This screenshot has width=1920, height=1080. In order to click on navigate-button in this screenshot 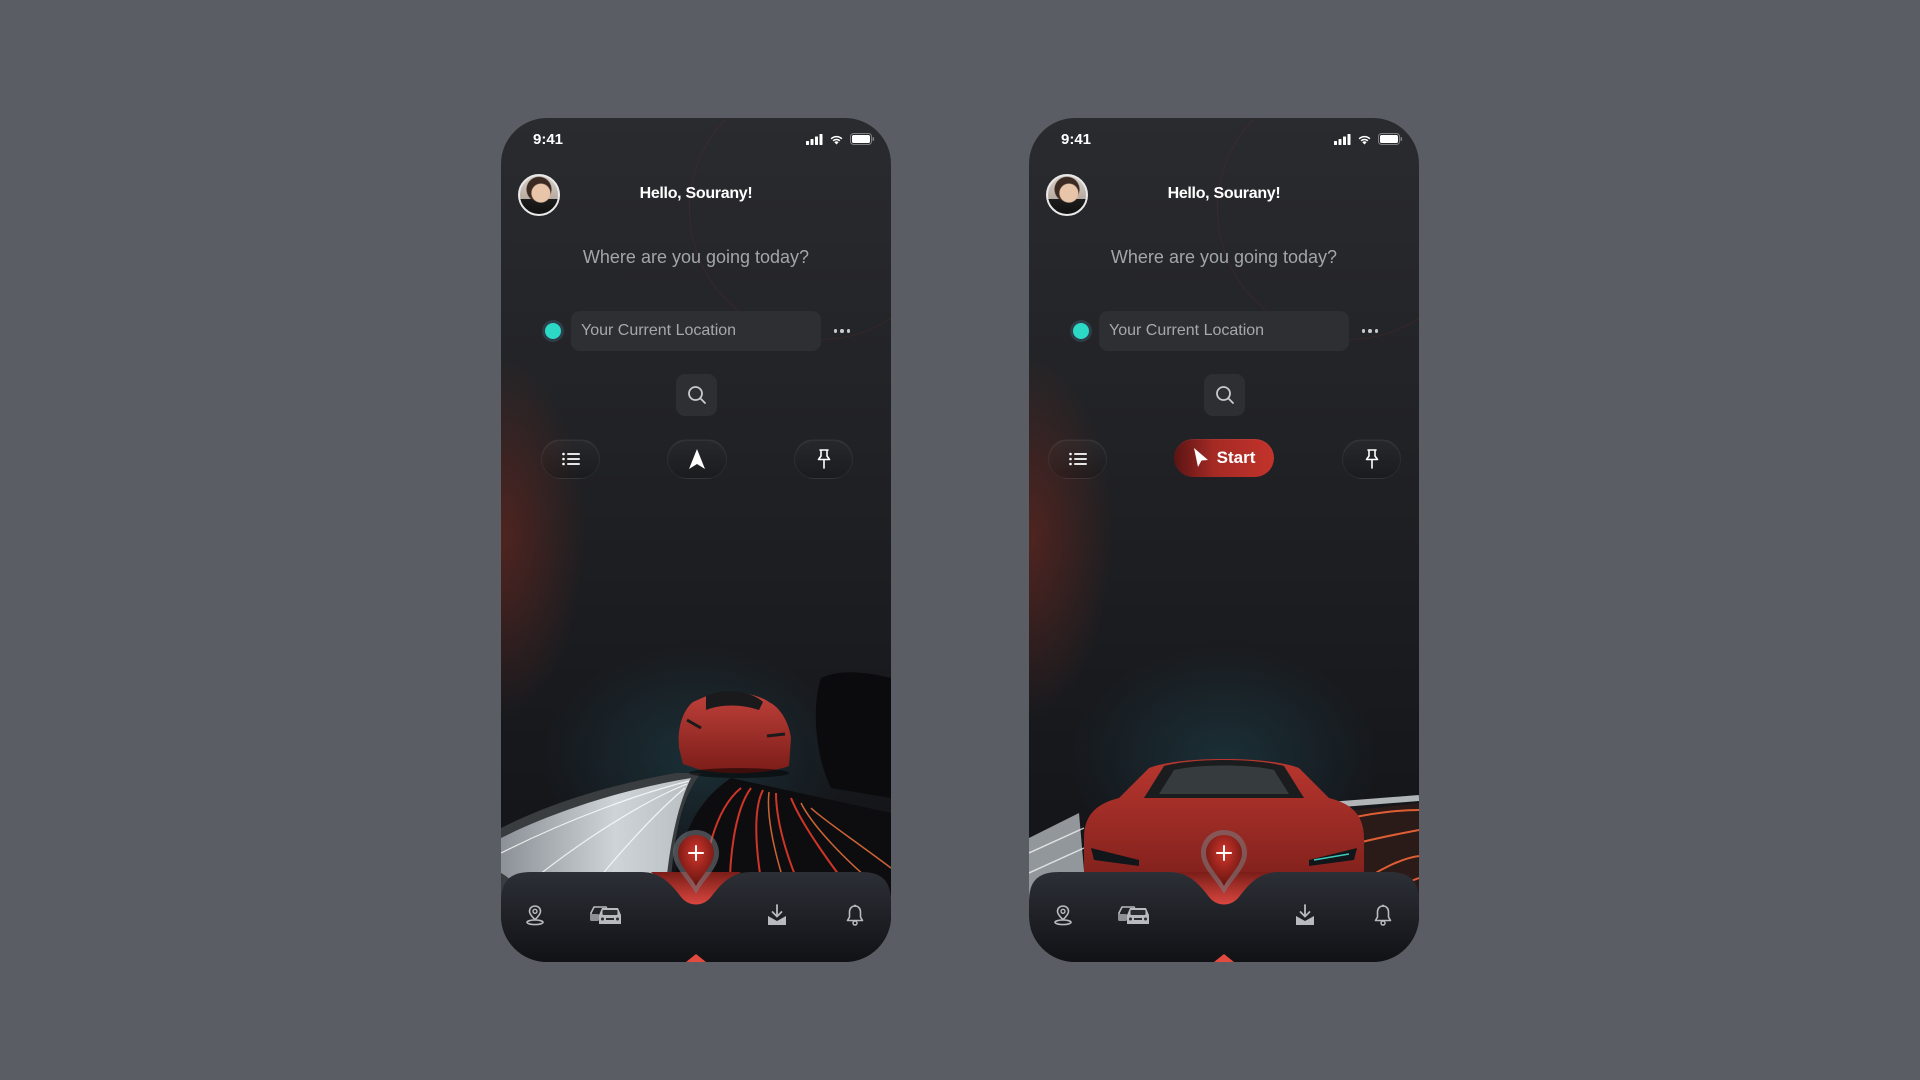, I will do `click(697, 459)`.